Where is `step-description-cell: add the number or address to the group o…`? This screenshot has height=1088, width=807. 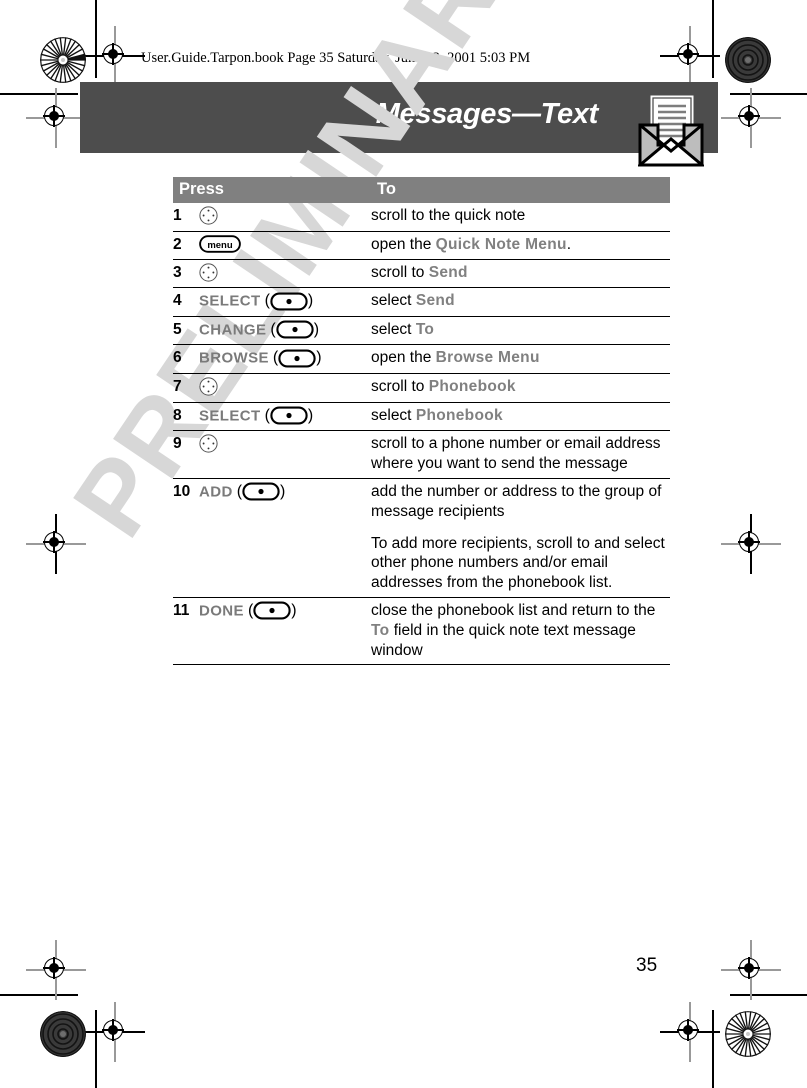
step-description-cell: add the number or address to the group o… is located at coordinates (520, 538).